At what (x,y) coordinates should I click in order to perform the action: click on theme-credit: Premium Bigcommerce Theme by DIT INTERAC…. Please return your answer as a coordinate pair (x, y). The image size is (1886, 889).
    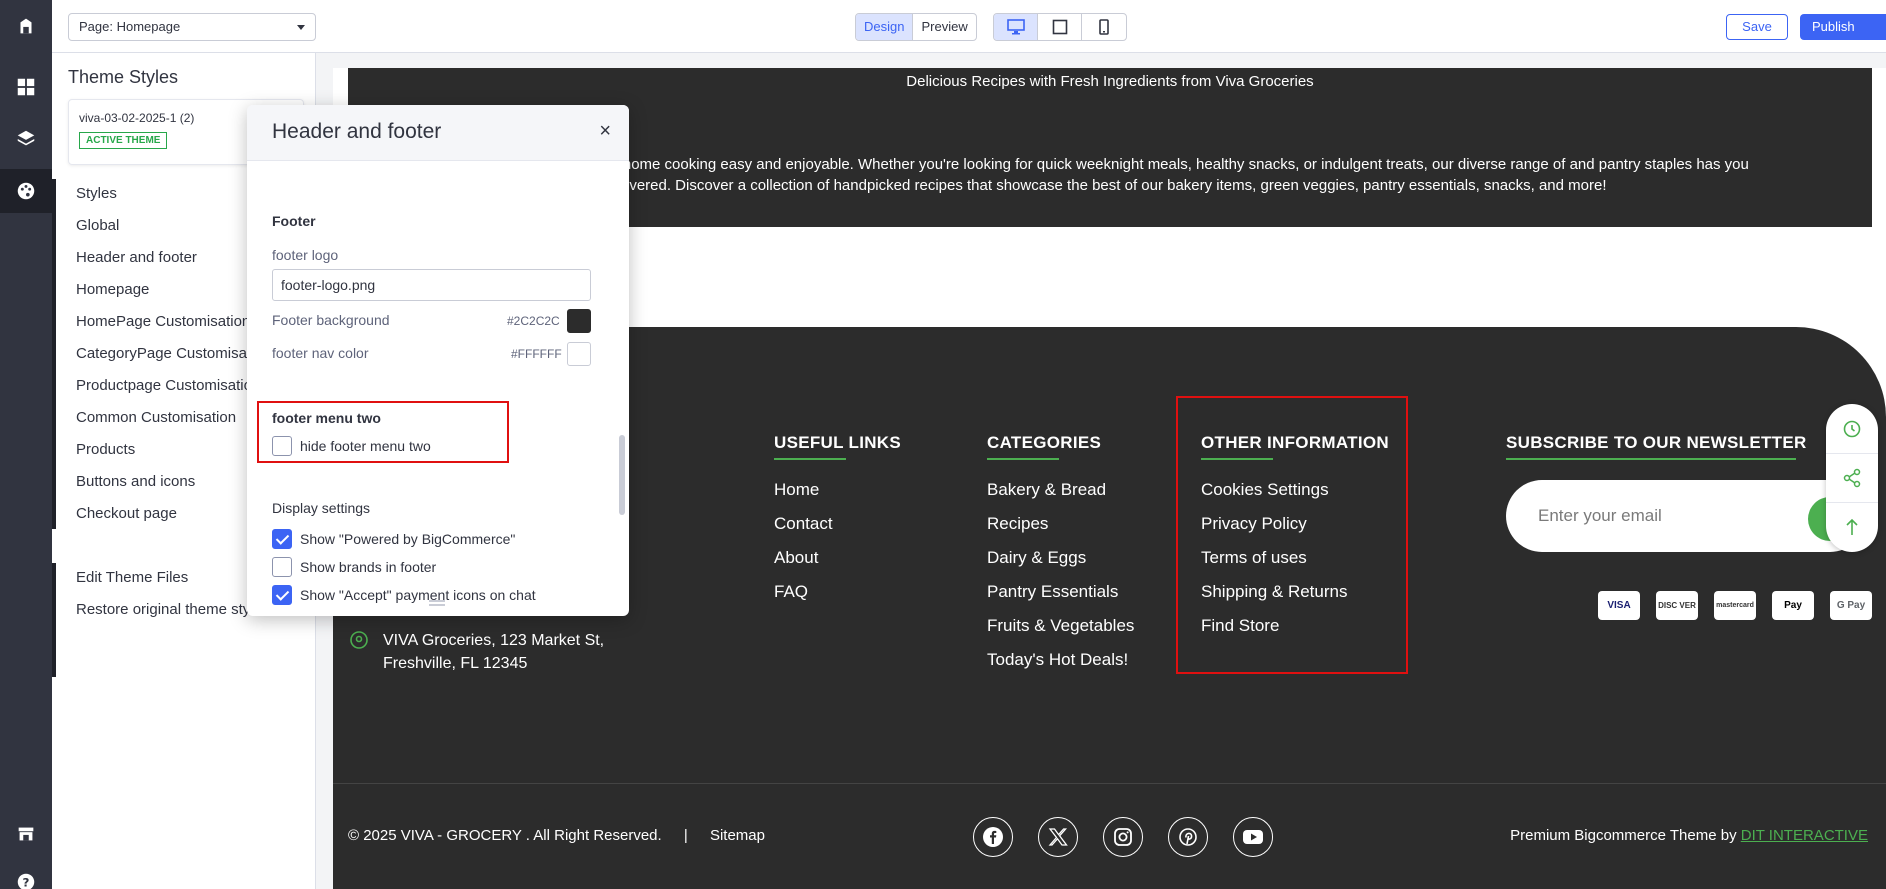
    Looking at the image, I should click on (1689, 835).